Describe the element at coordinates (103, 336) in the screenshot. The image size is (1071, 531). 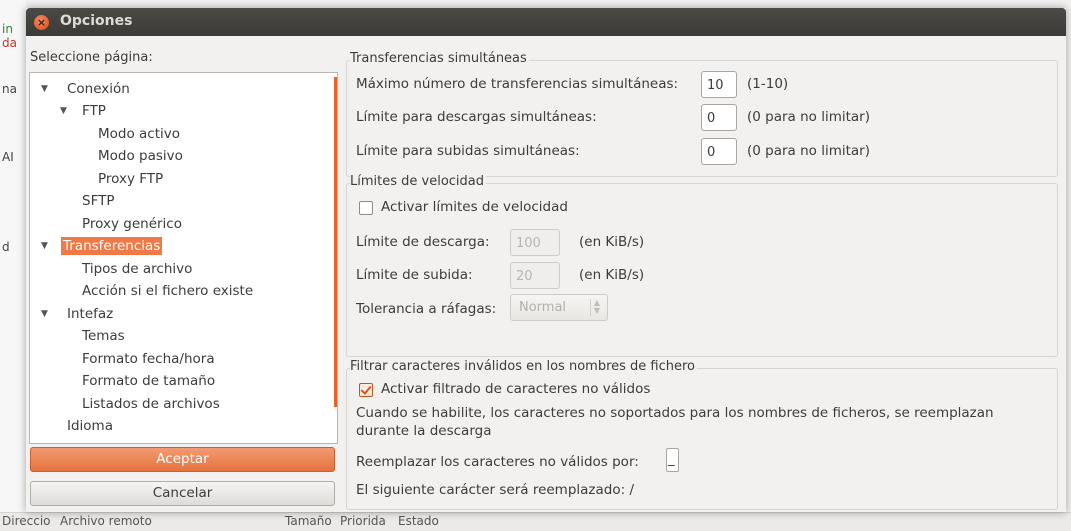
I see `tree-item-temas: Temas` at that location.